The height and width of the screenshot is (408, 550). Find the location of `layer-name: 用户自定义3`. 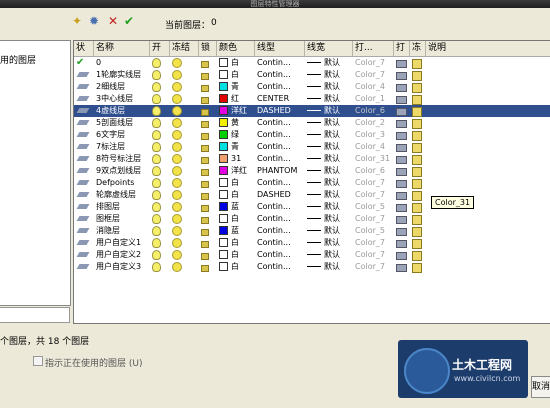

layer-name: 用户自定义3 is located at coordinates (123, 267).